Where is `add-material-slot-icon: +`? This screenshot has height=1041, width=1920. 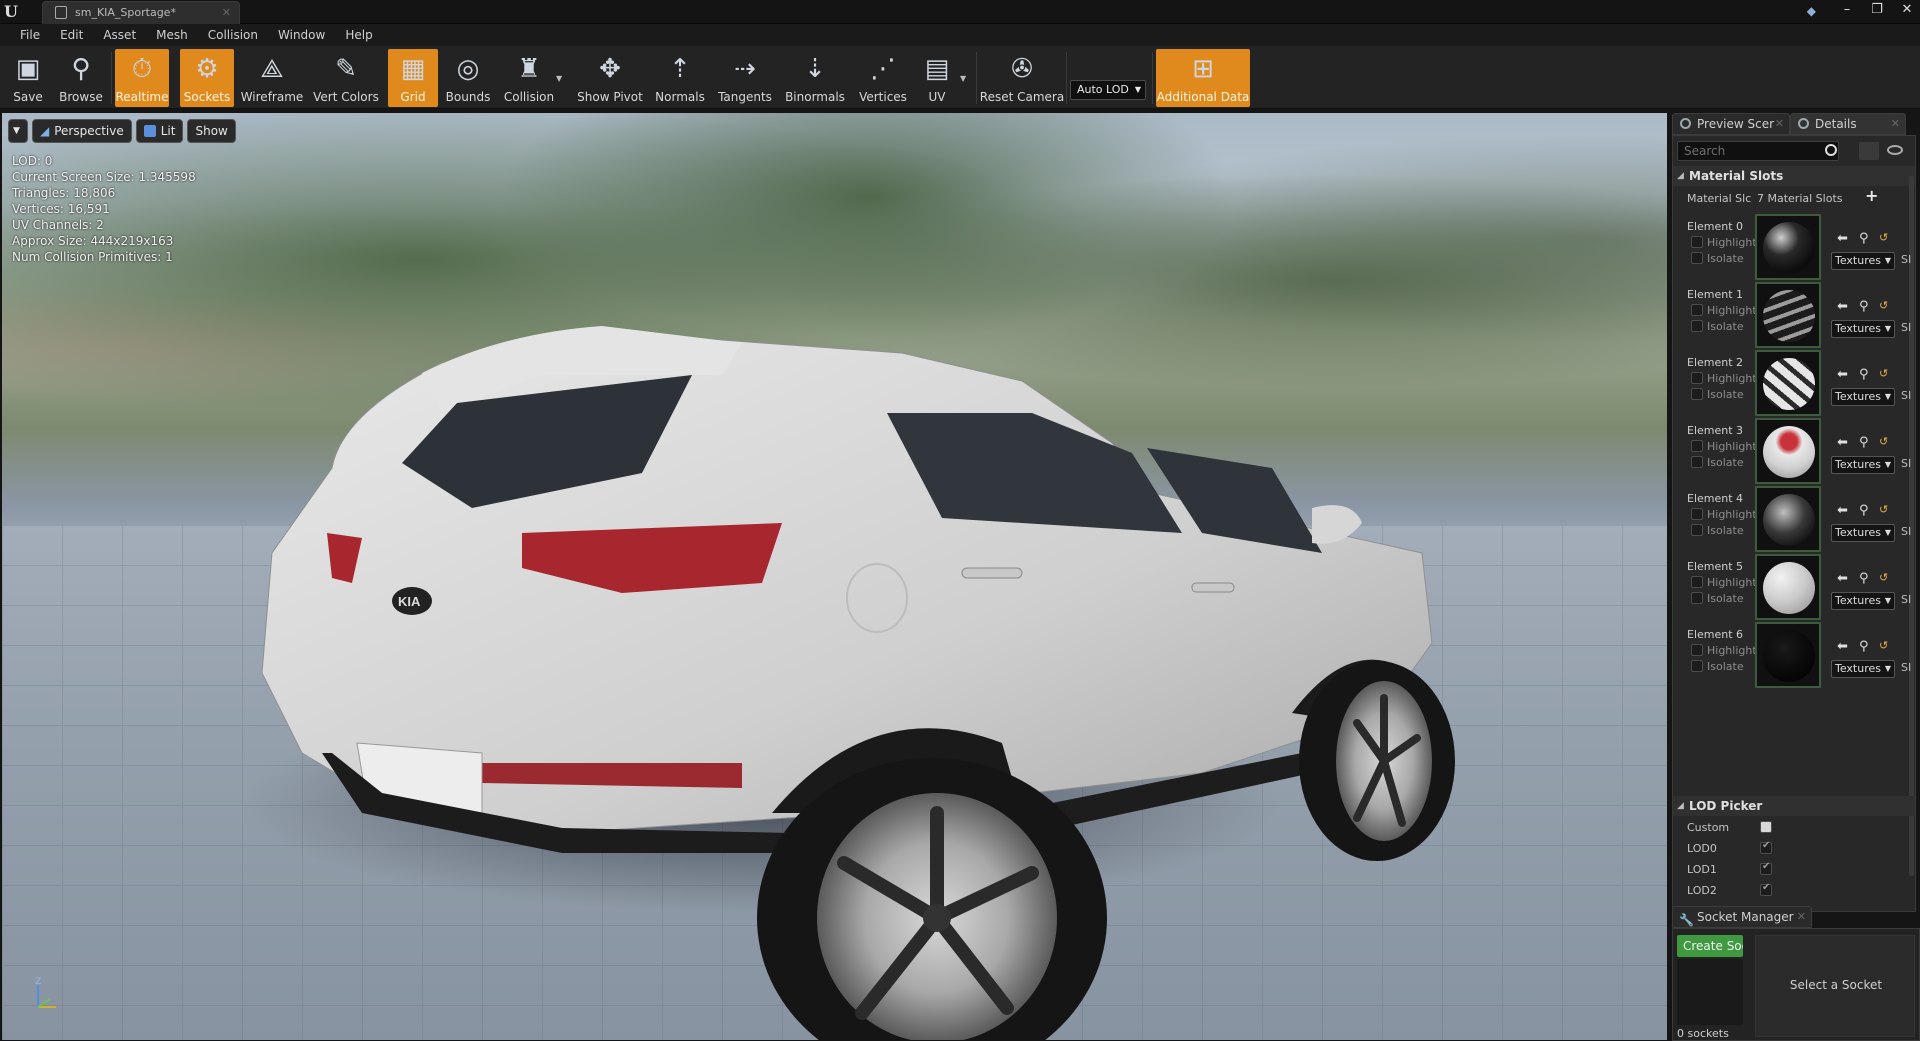
add-material-slot-icon: + is located at coordinates (1871, 195).